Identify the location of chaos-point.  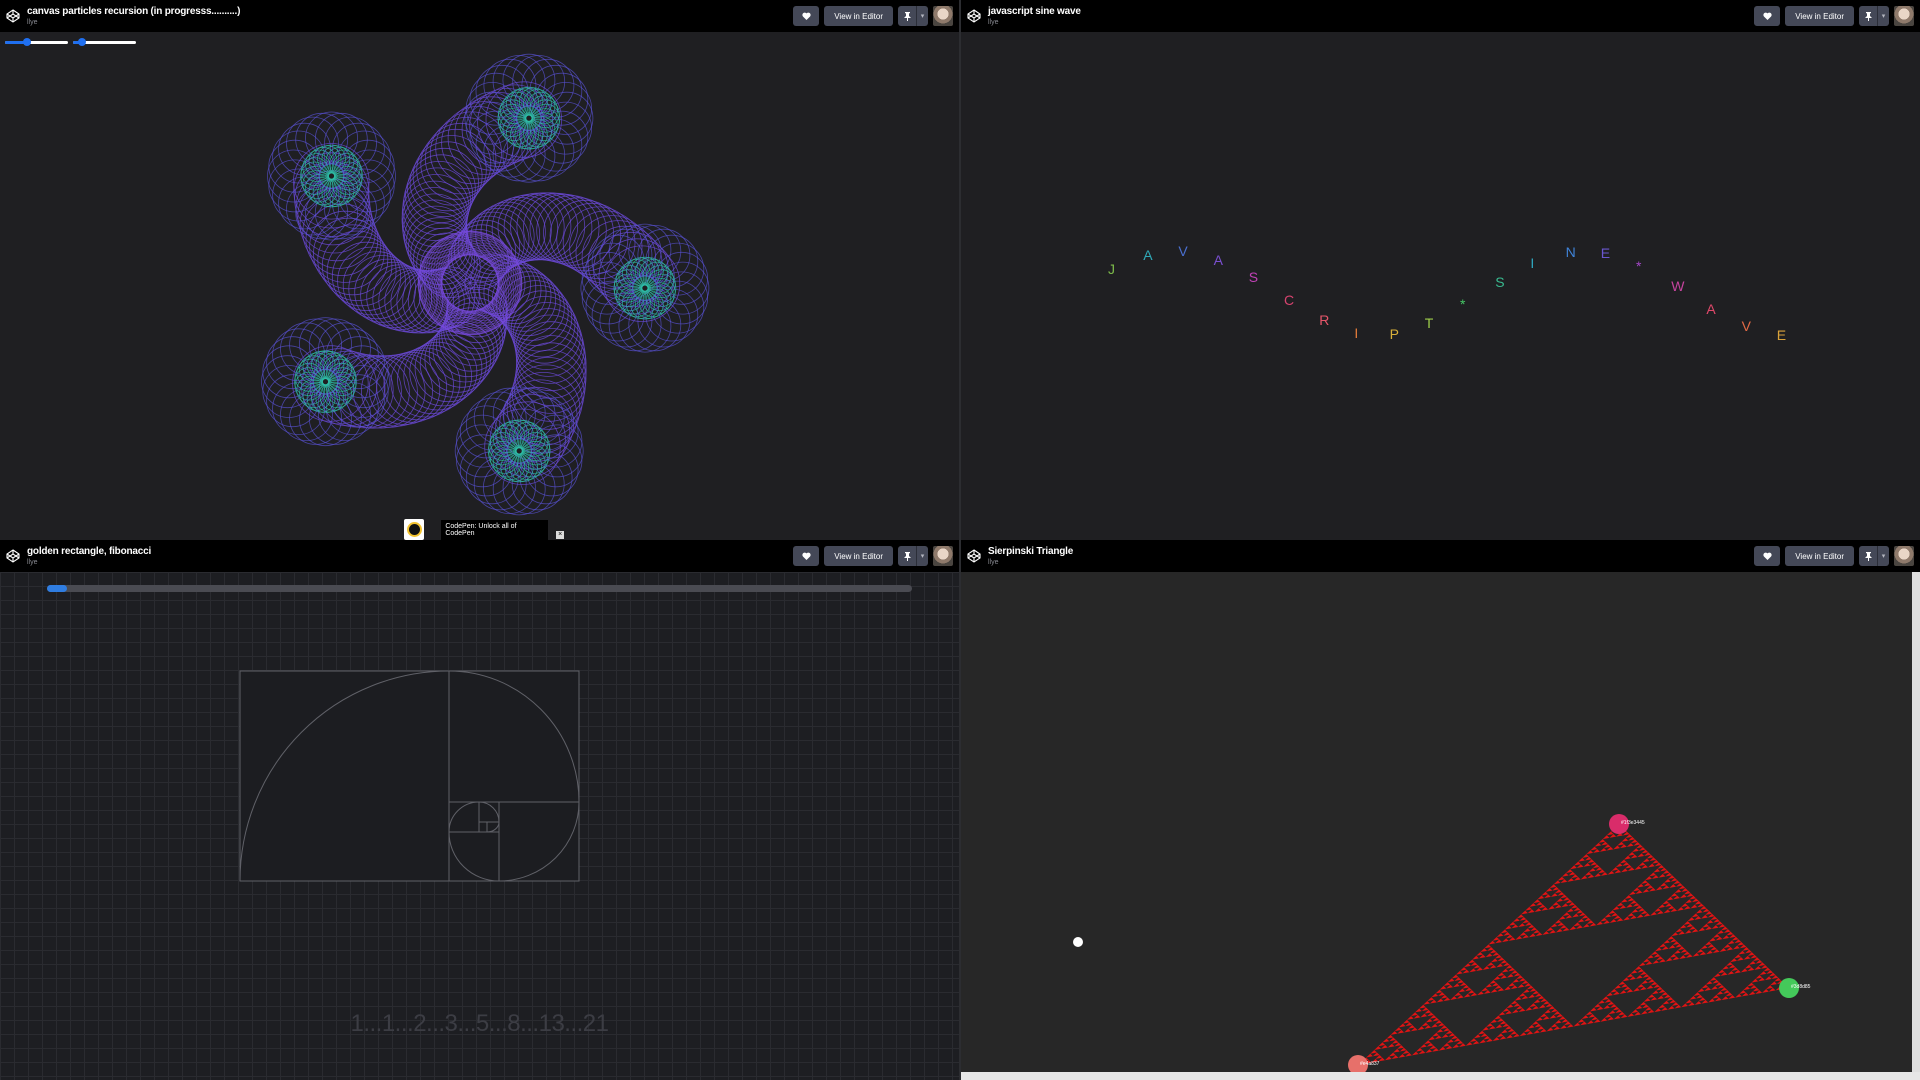
(1078, 942).